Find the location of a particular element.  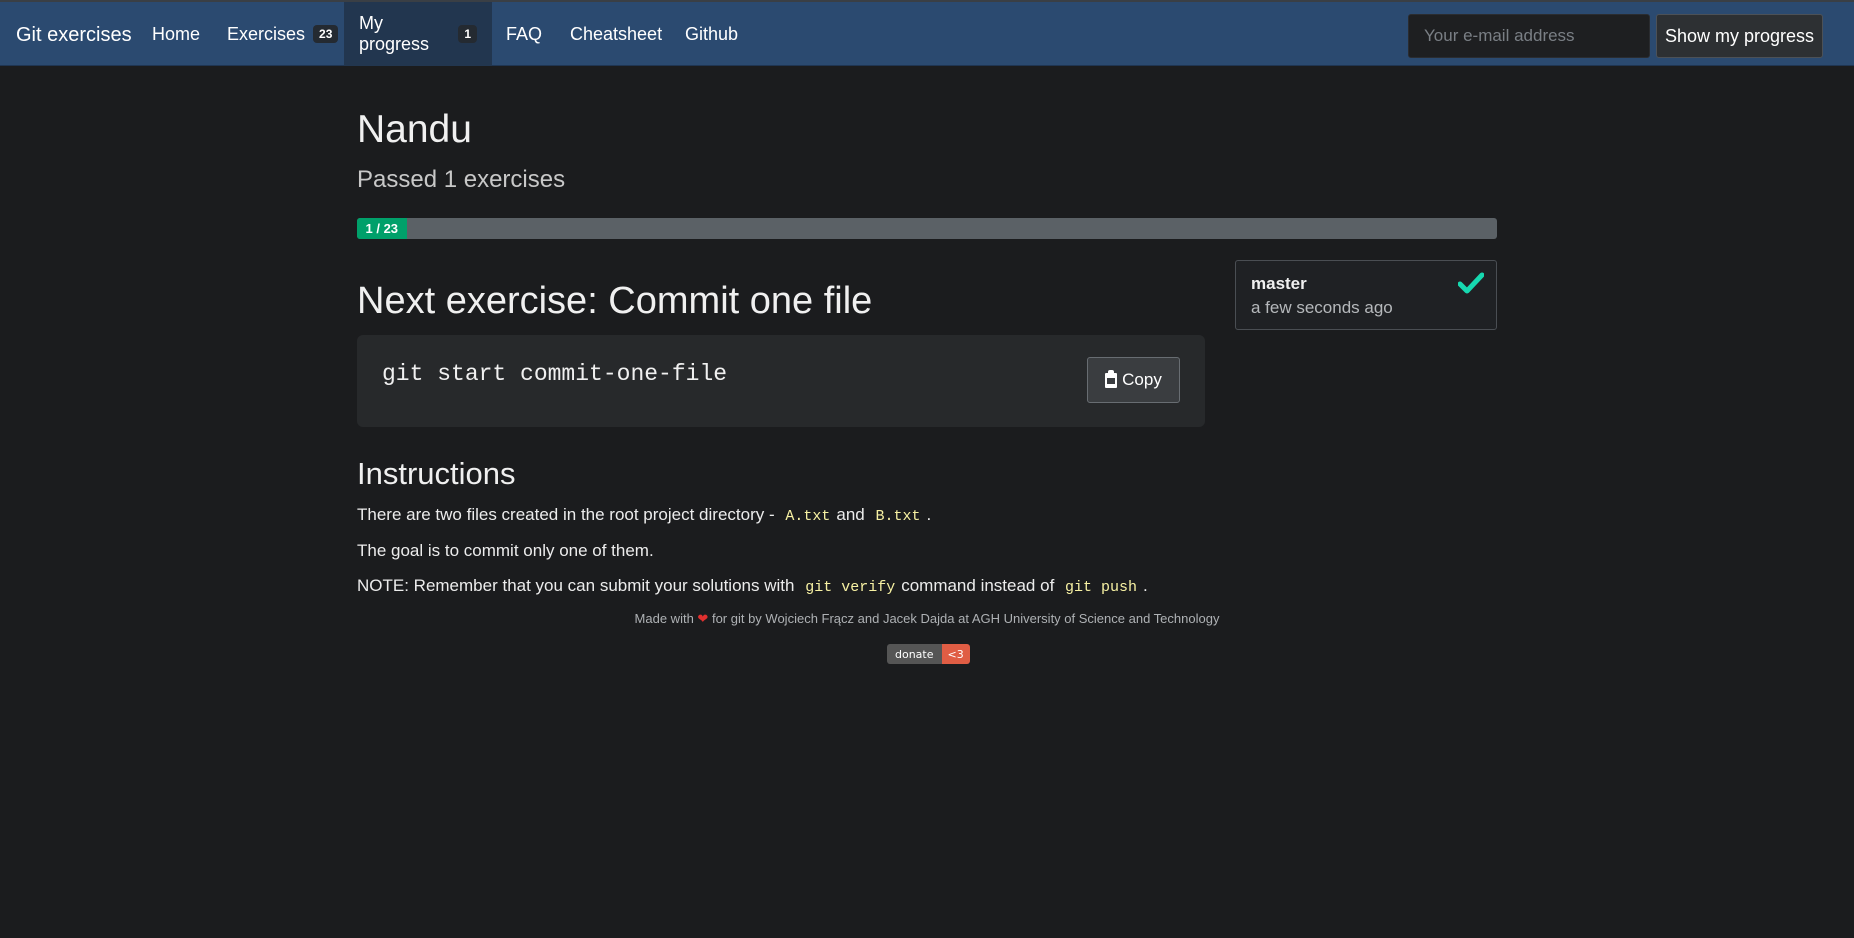

nav-home: Home is located at coordinates (176, 34).